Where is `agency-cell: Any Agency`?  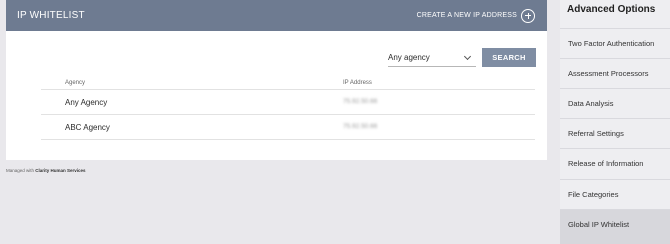 agency-cell: Any Agency is located at coordinates (86, 102).